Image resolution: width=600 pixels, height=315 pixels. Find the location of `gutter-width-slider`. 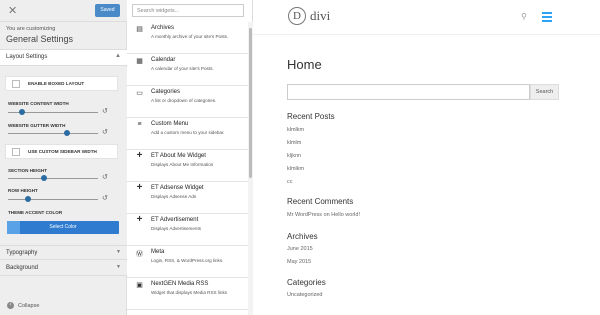

gutter-width-slider is located at coordinates (53, 133).